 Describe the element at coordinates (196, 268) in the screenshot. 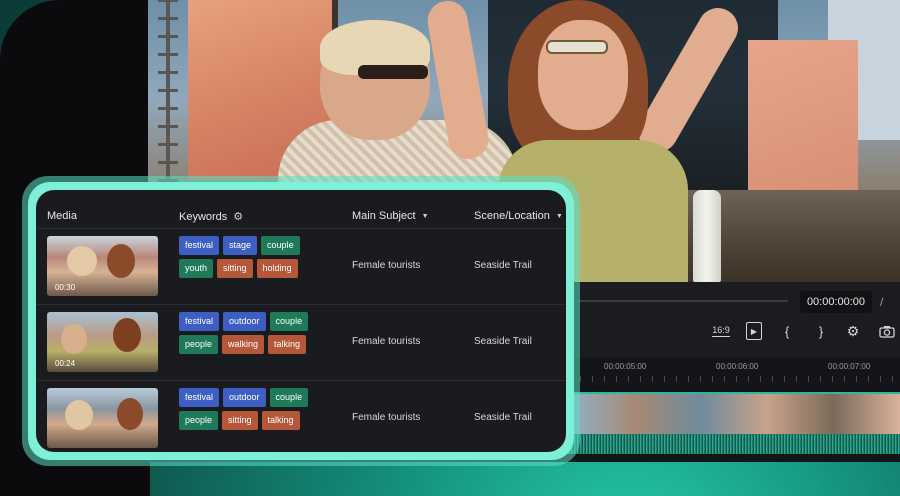

I see `keyword-tag: youth` at that location.